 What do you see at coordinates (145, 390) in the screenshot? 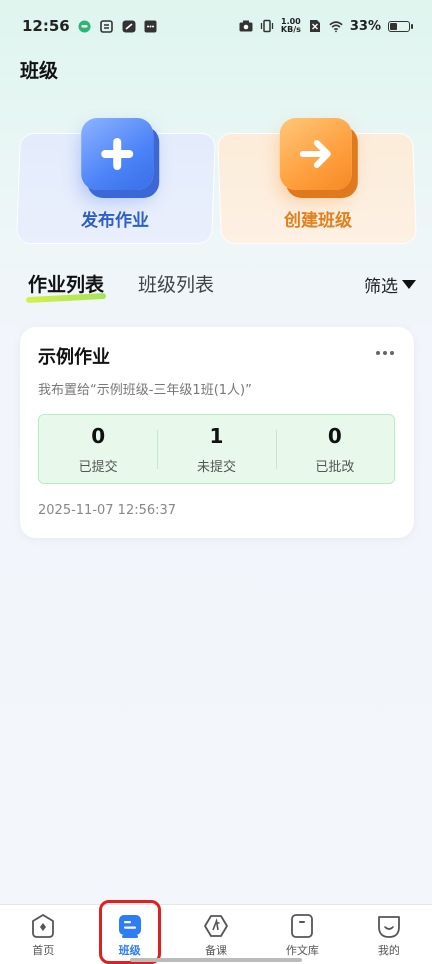
I see `homework-assignee: 我布置给“示例班级-三年级1班(1人)”` at bounding box center [145, 390].